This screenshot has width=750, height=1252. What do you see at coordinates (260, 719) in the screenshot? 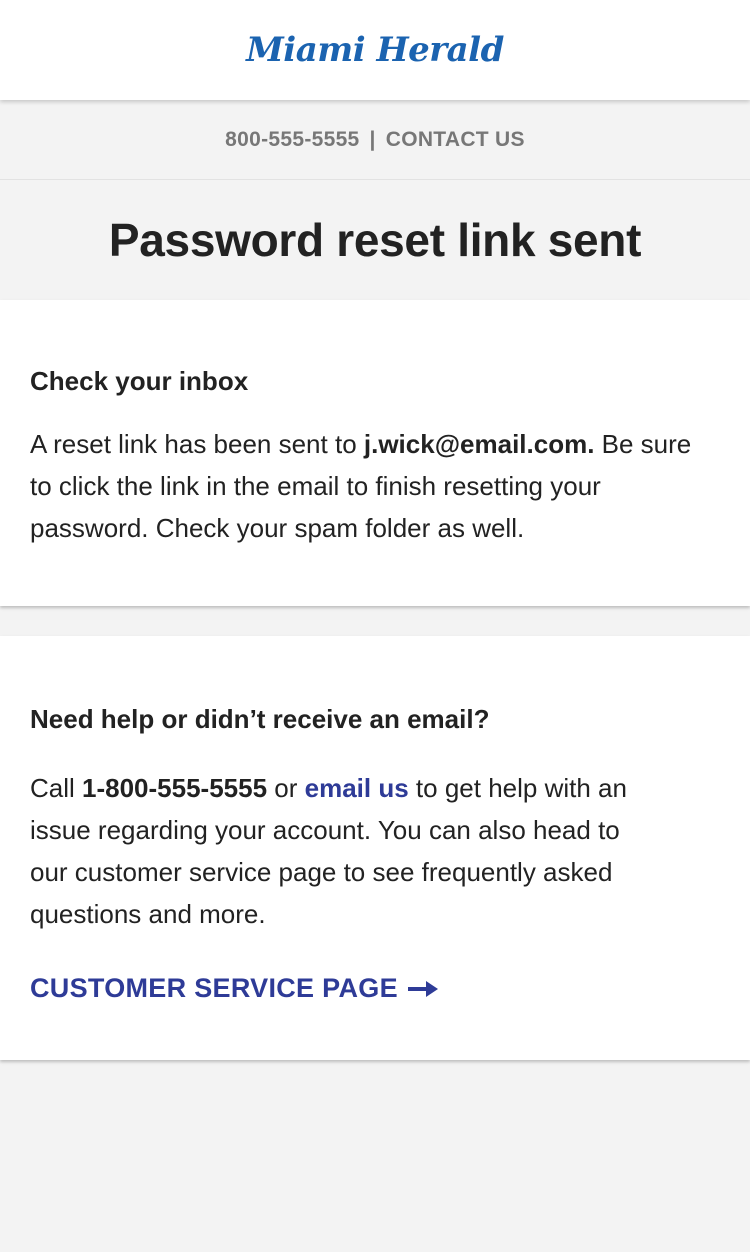
I see `help-heading: Need help or didn’t receive an email?` at bounding box center [260, 719].